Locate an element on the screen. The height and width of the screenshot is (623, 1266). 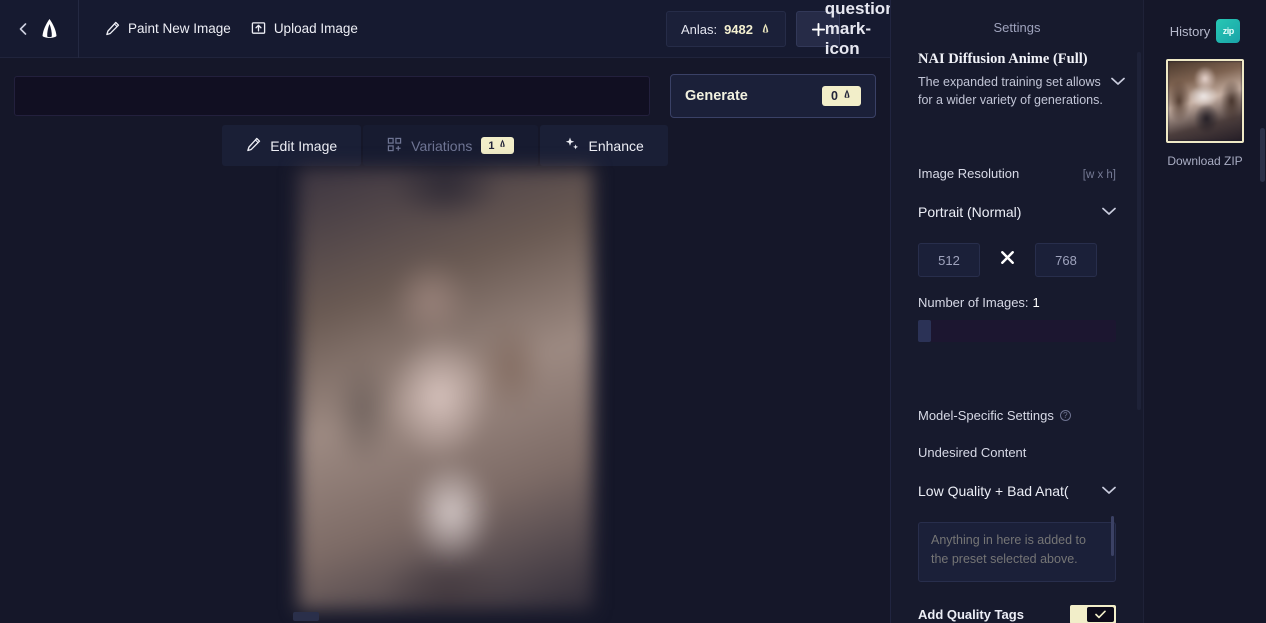
panel-divider is located at coordinates (1017, 135).